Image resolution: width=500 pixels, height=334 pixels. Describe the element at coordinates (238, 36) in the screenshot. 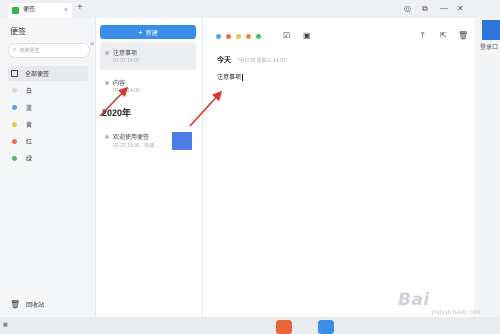

I see `color-yellow-button` at that location.